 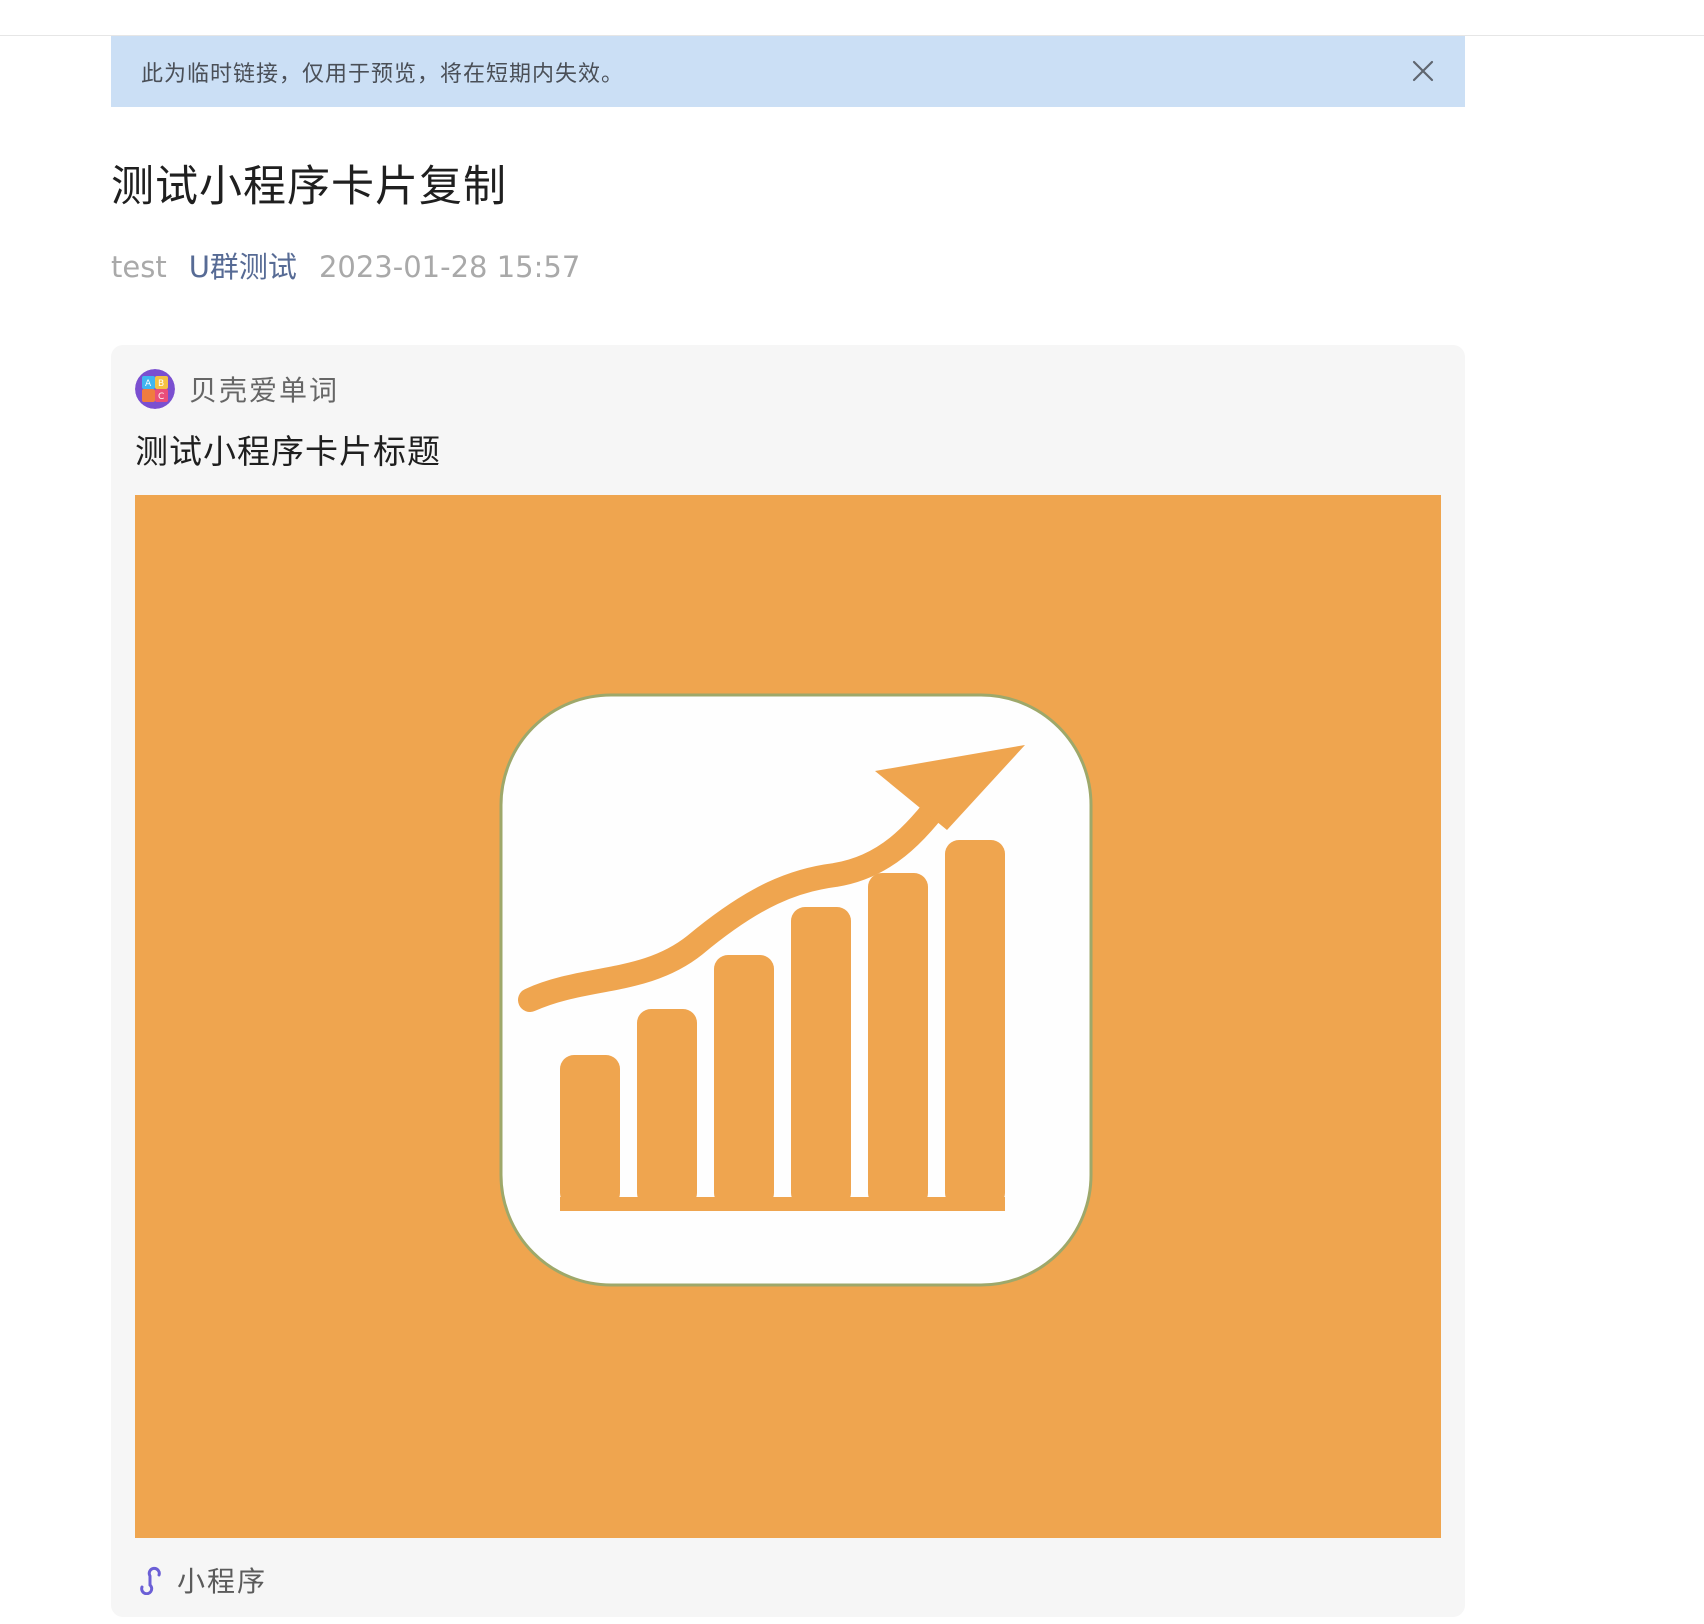 I want to click on miniprogram-label: 小程序, so click(x=222, y=1581).